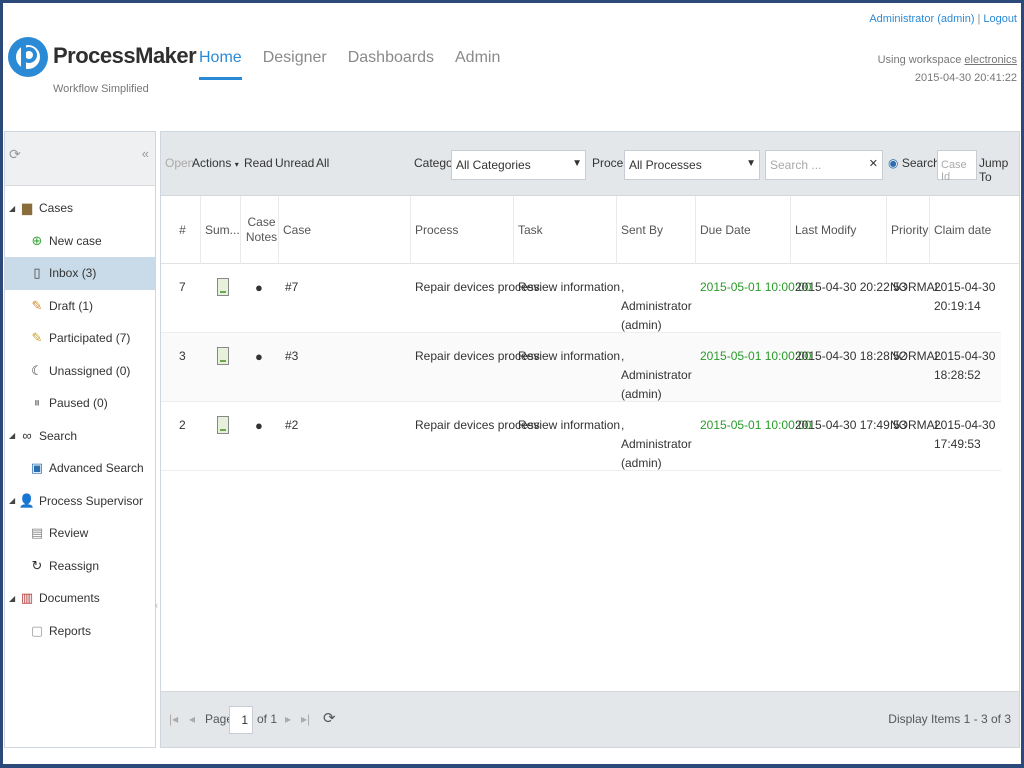 The width and height of the screenshot is (1024, 768). I want to click on page-count: of 1, so click(267, 719).